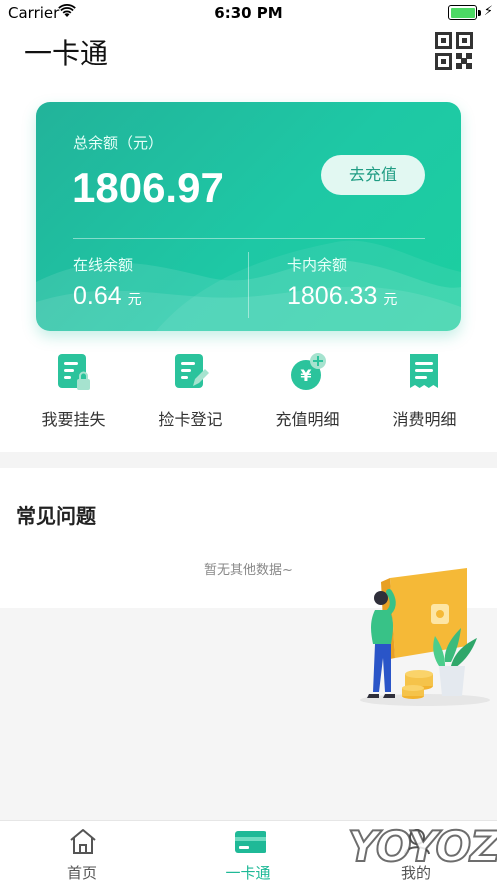 The image size is (497, 883). I want to click on clock: 6:30 PM, so click(248, 13).